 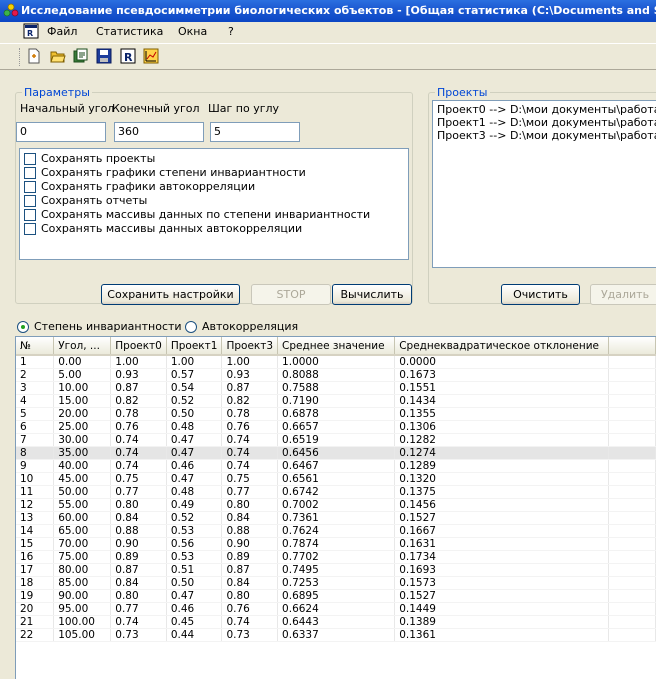 I want to click on table-cell: 0.6519, so click(x=336, y=440).